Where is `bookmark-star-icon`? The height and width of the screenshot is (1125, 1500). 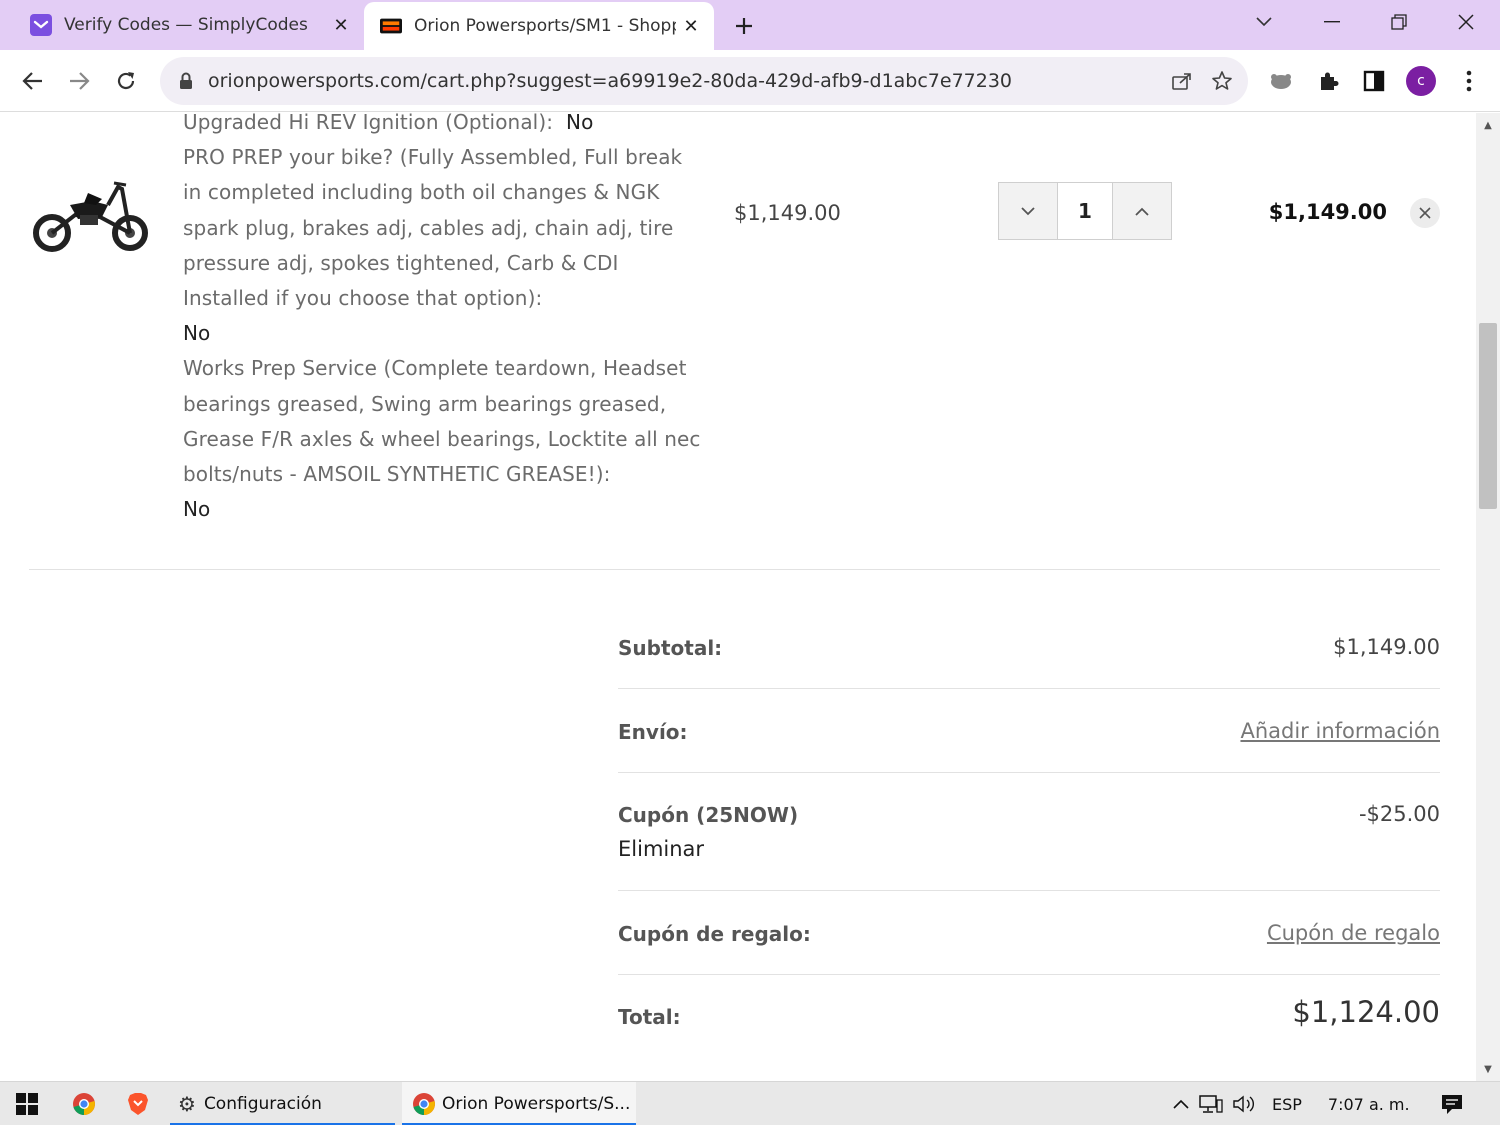 bookmark-star-icon is located at coordinates (1222, 81).